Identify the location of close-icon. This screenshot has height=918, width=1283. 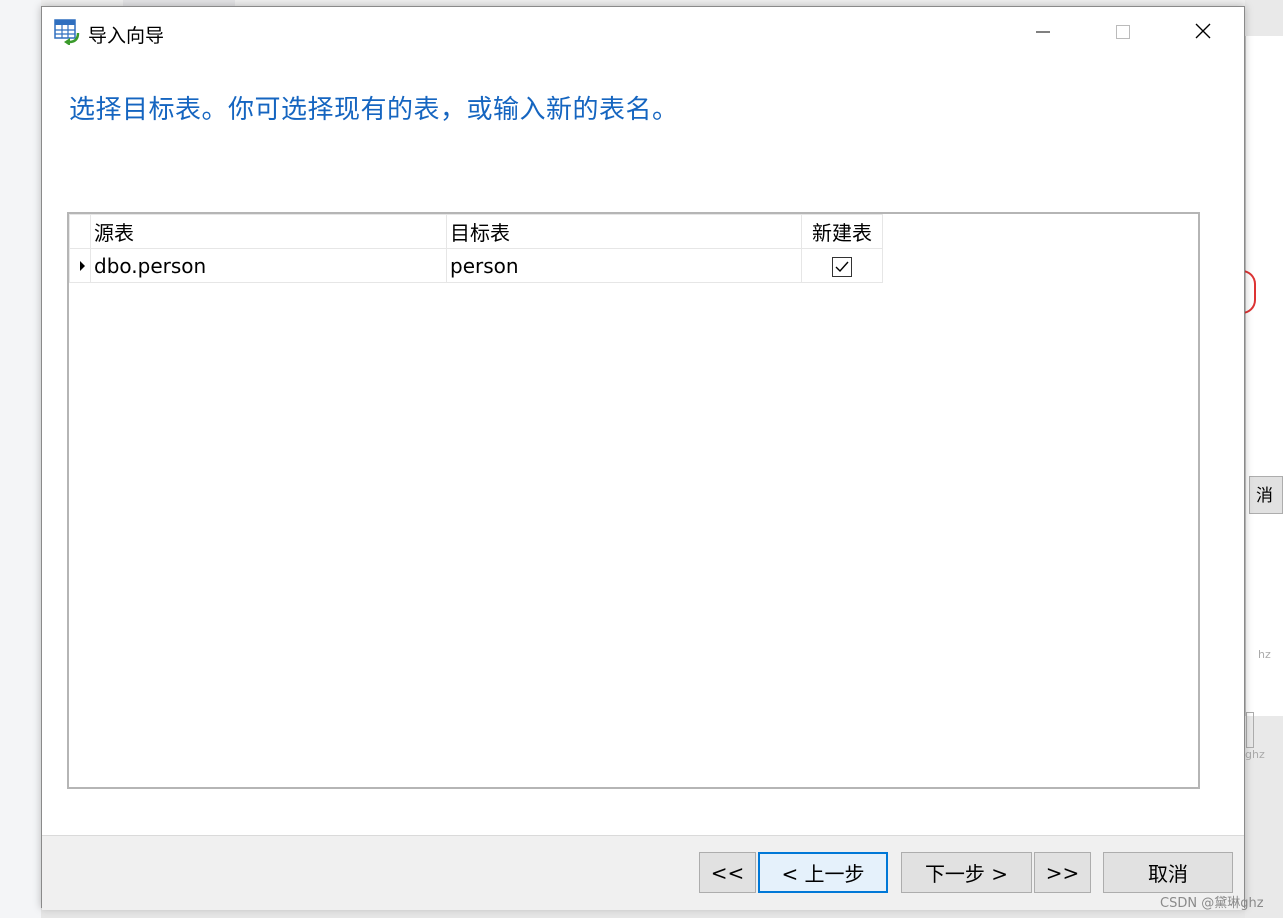
(1203, 33).